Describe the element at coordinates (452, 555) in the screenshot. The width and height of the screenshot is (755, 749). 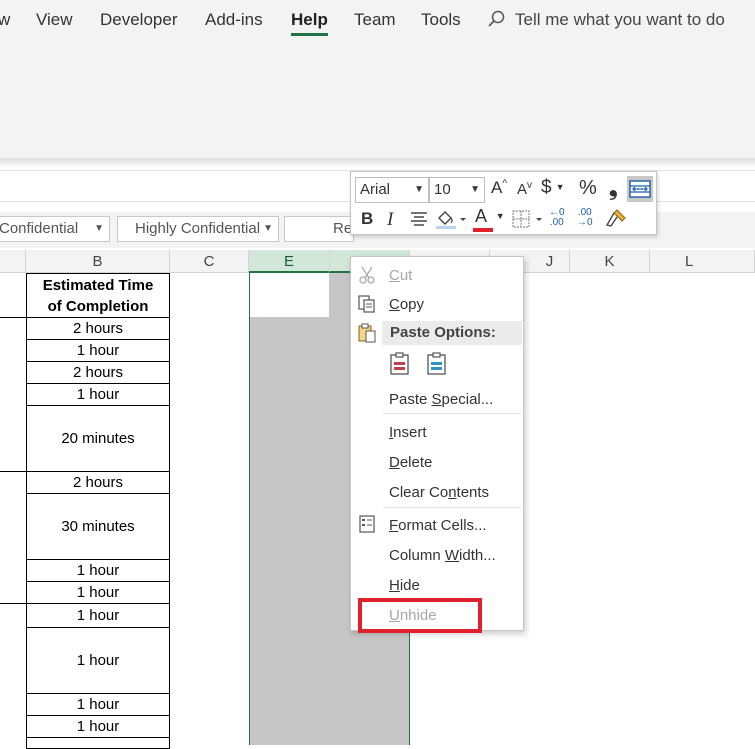
I see `menu-text: W` at that location.